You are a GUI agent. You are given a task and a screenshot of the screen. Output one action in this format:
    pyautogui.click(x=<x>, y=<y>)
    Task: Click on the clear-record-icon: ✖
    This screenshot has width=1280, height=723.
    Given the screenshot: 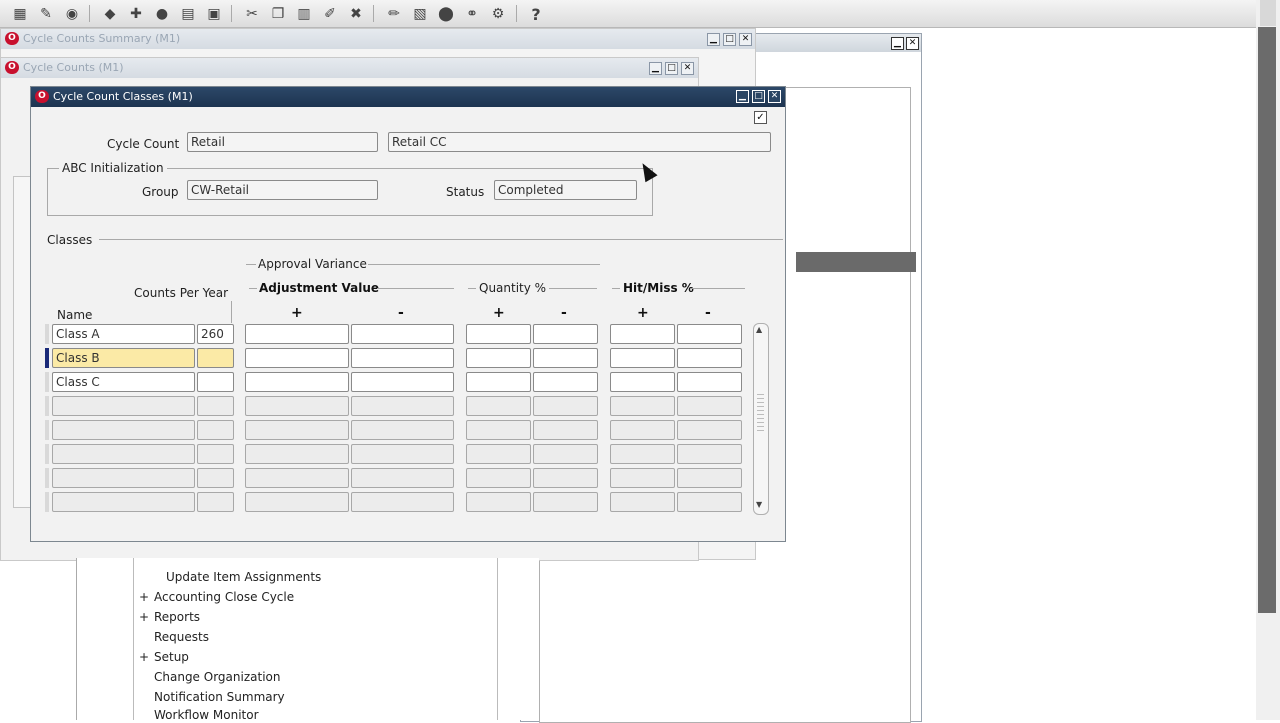 What is the action you would take?
    pyautogui.click(x=356, y=14)
    